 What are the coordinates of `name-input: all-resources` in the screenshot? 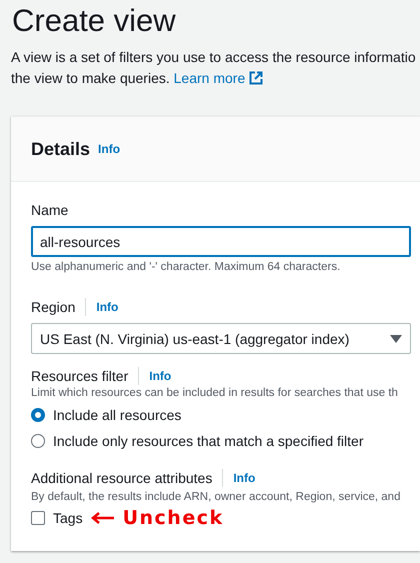 It's located at (221, 241).